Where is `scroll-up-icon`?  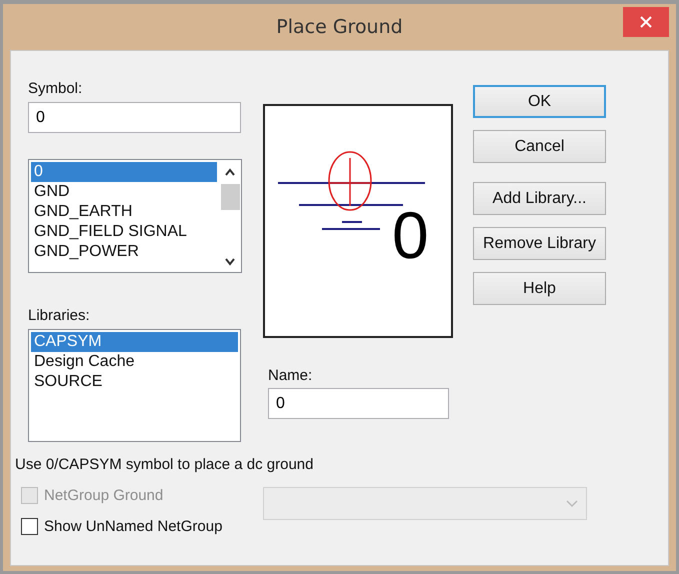 scroll-up-icon is located at coordinates (230, 172).